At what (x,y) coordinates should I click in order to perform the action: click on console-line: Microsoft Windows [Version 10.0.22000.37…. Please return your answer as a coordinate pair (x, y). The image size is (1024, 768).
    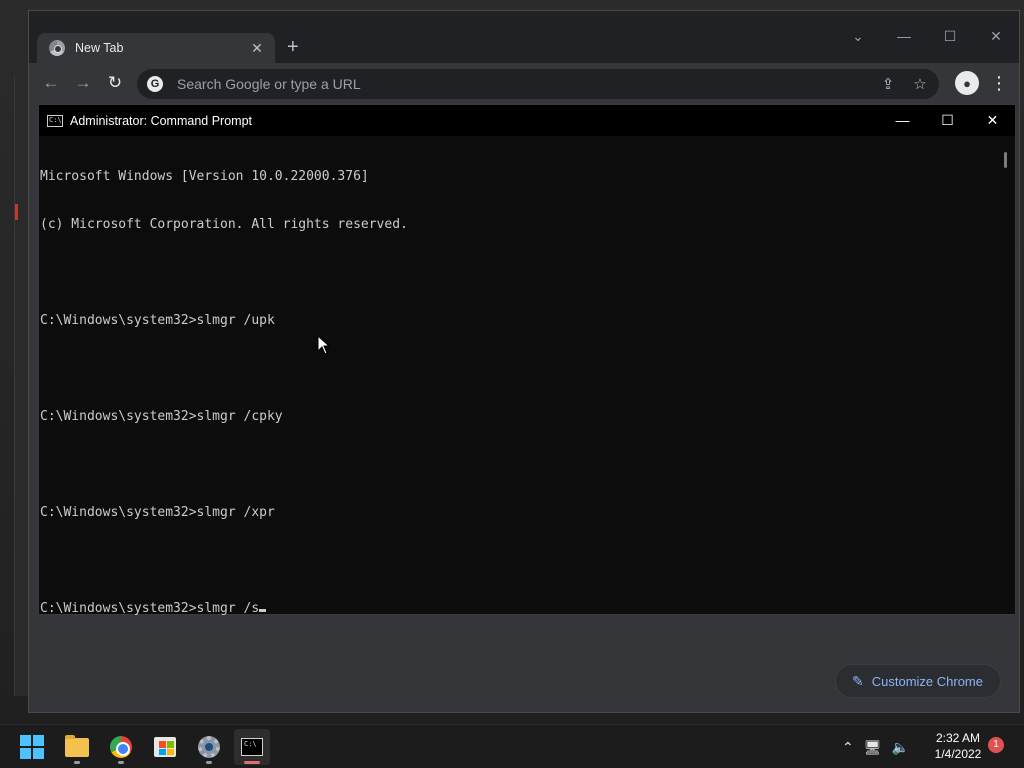
    Looking at the image, I should click on (204, 176).